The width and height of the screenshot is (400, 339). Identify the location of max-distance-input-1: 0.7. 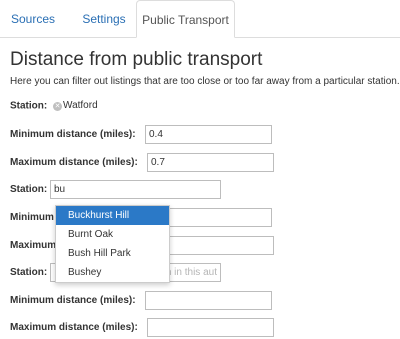
(210, 162).